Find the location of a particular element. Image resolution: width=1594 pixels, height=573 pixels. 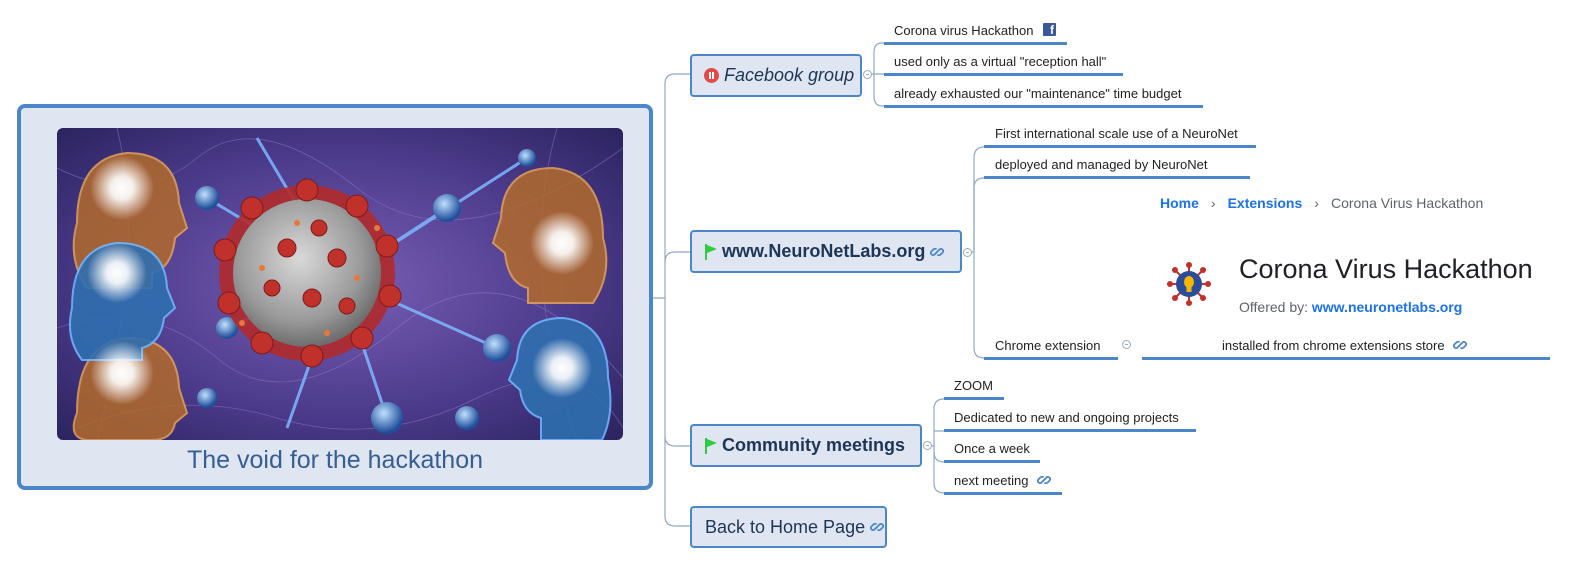

subtopic: Corona virus Hackathon is located at coordinates (964, 30).